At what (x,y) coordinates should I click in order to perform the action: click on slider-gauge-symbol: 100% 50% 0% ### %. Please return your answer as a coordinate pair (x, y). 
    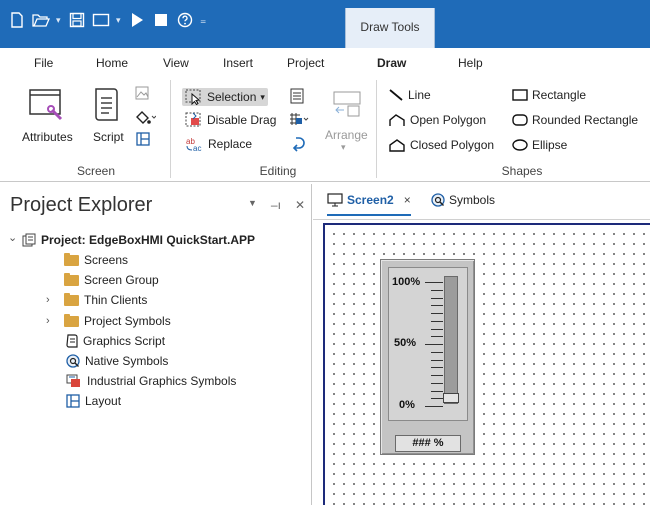
    Looking at the image, I should click on (427, 357).